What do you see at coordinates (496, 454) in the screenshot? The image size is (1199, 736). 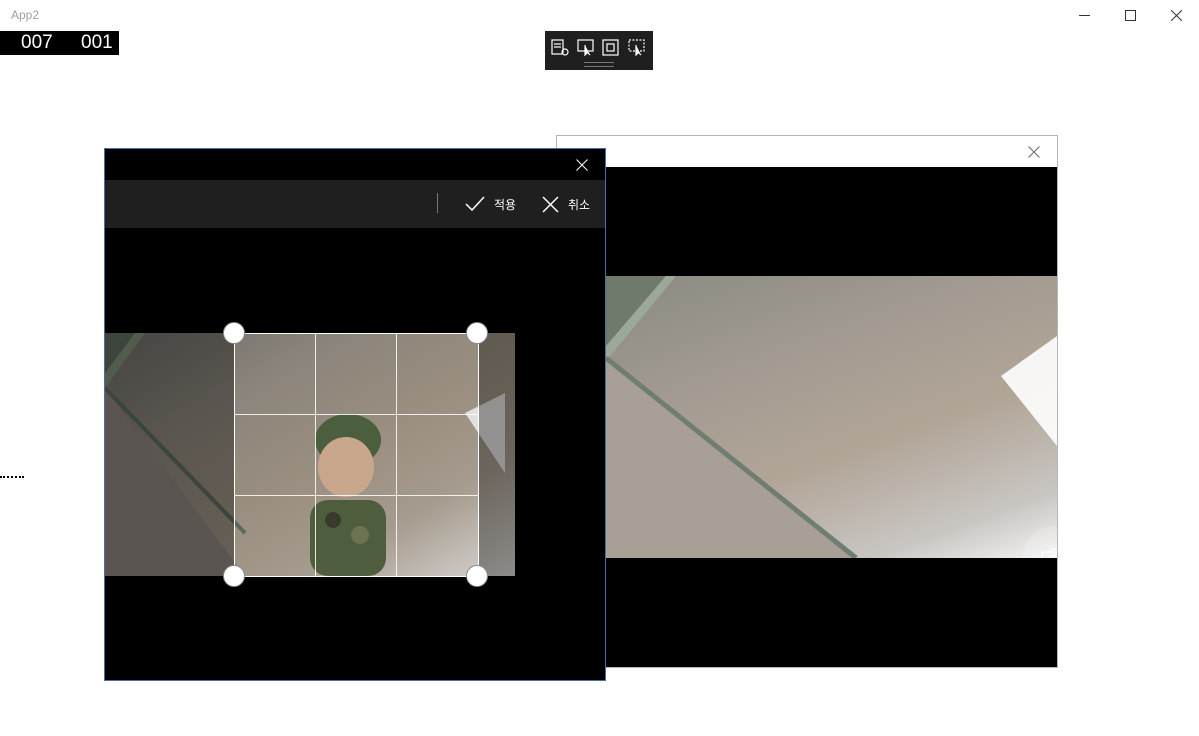 I see `crop-mask-right` at bounding box center [496, 454].